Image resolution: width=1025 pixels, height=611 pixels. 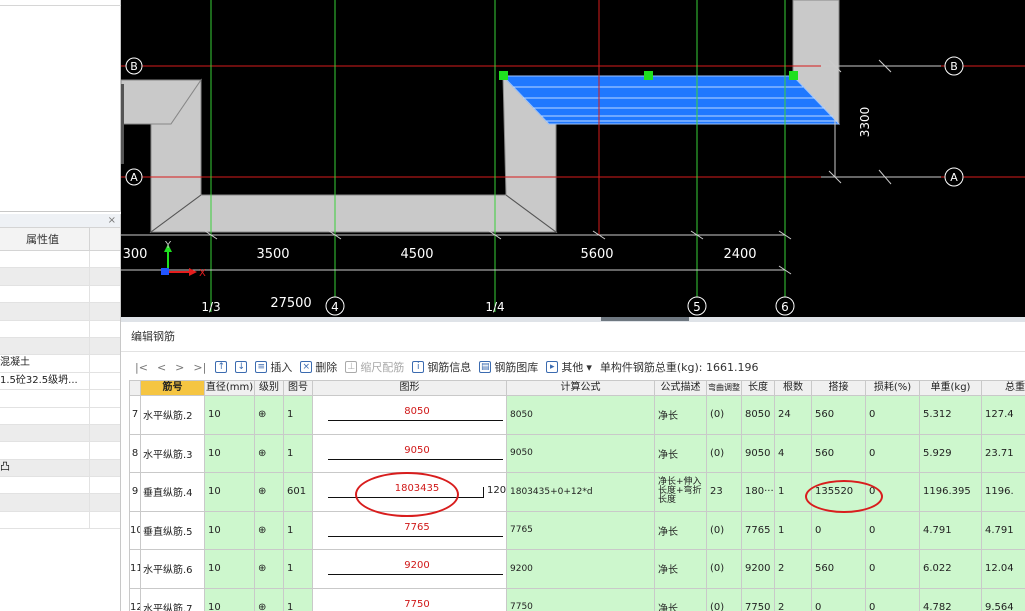 What do you see at coordinates (724, 388) in the screenshot?
I see `col-header-bend-adjust: 弯曲调整` at bounding box center [724, 388].